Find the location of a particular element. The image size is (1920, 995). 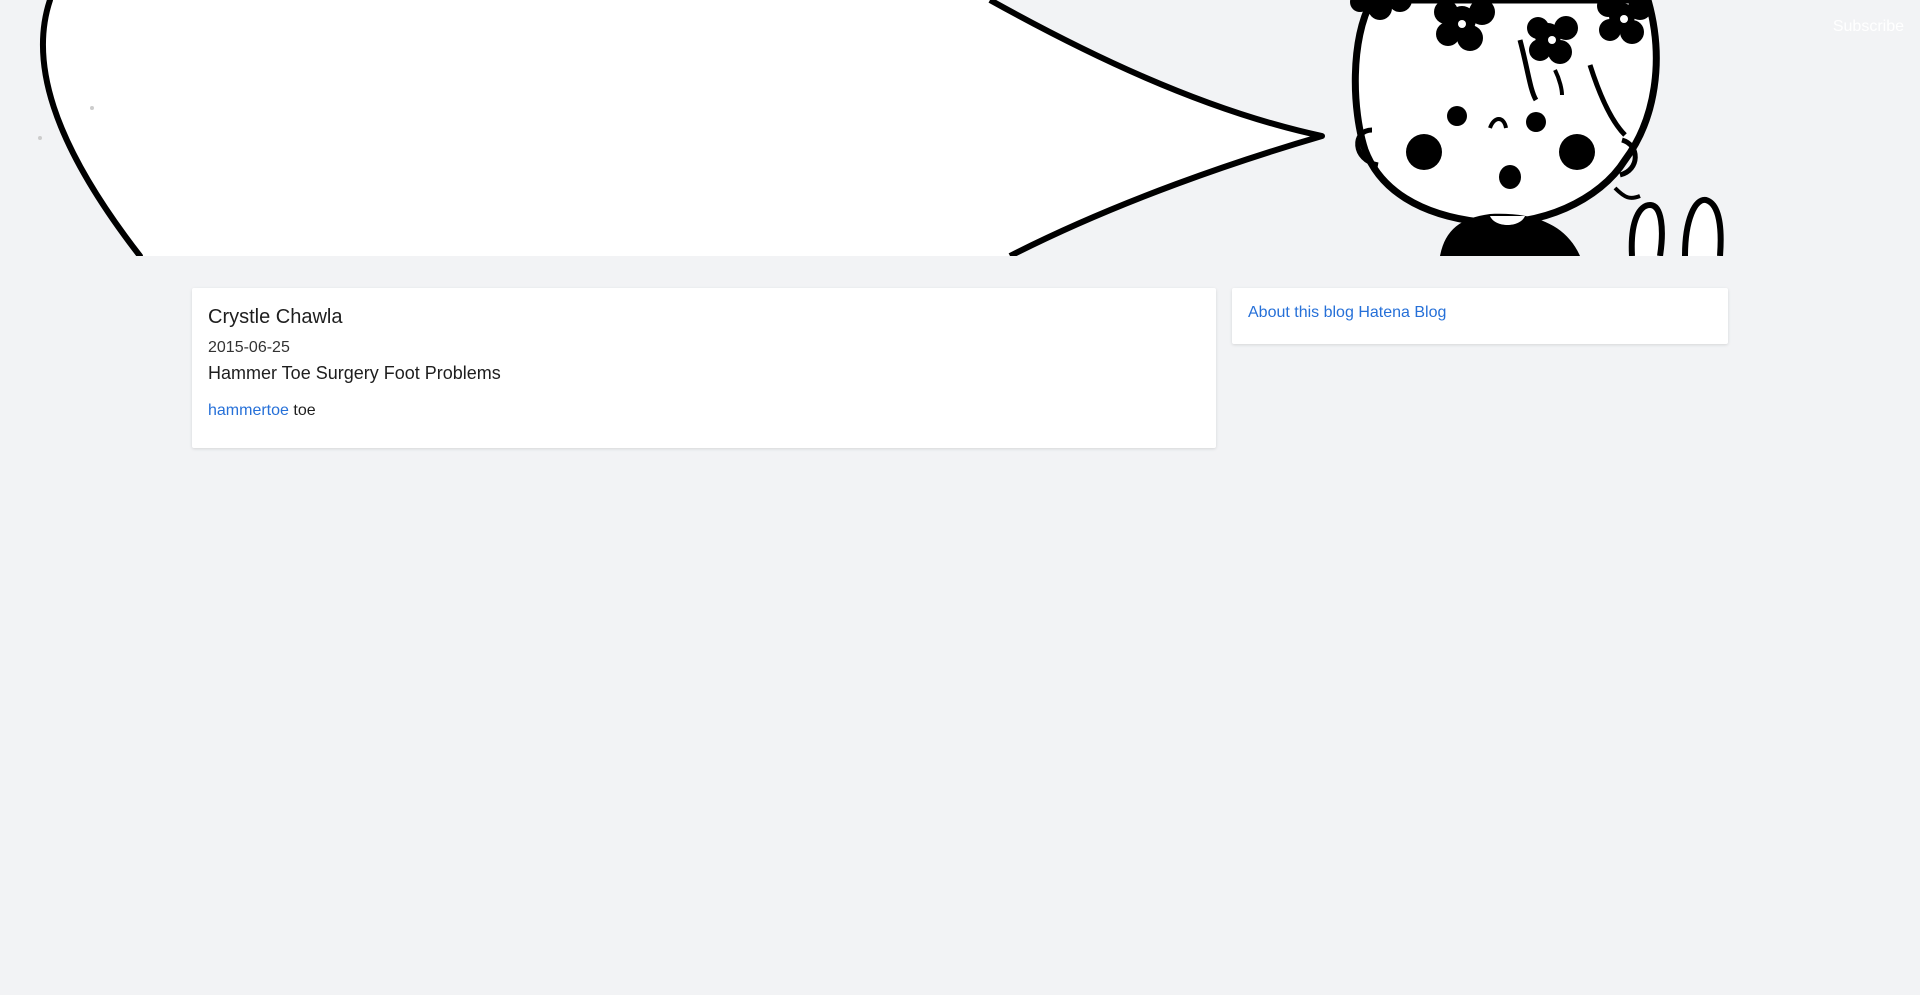

entry-title: Hammer Toe Surgery Foot Problems is located at coordinates (354, 373).